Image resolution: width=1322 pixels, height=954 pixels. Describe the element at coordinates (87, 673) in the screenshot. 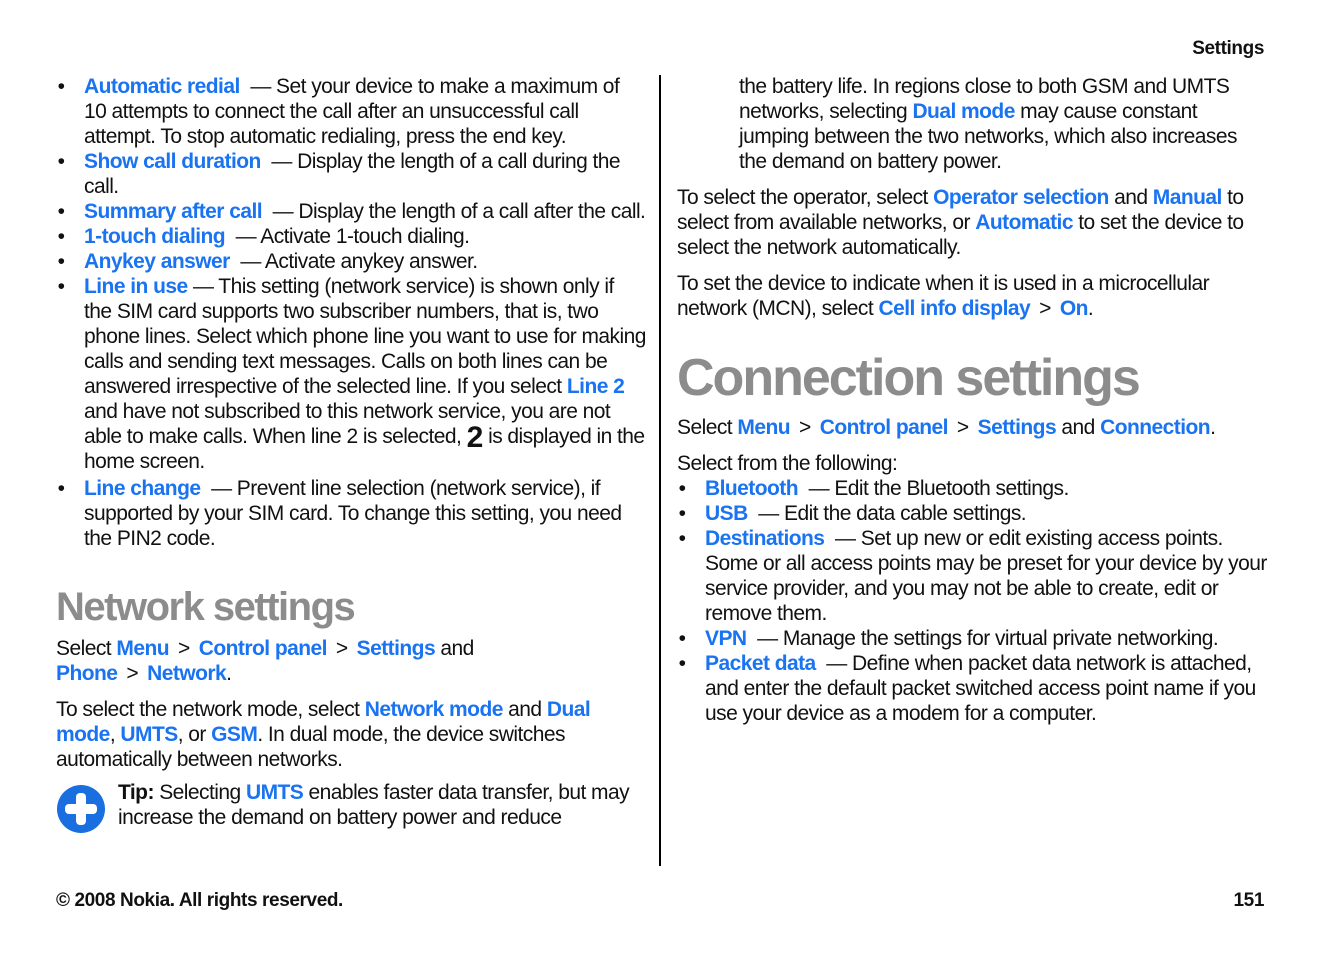

I see `path-phone: Phone` at that location.